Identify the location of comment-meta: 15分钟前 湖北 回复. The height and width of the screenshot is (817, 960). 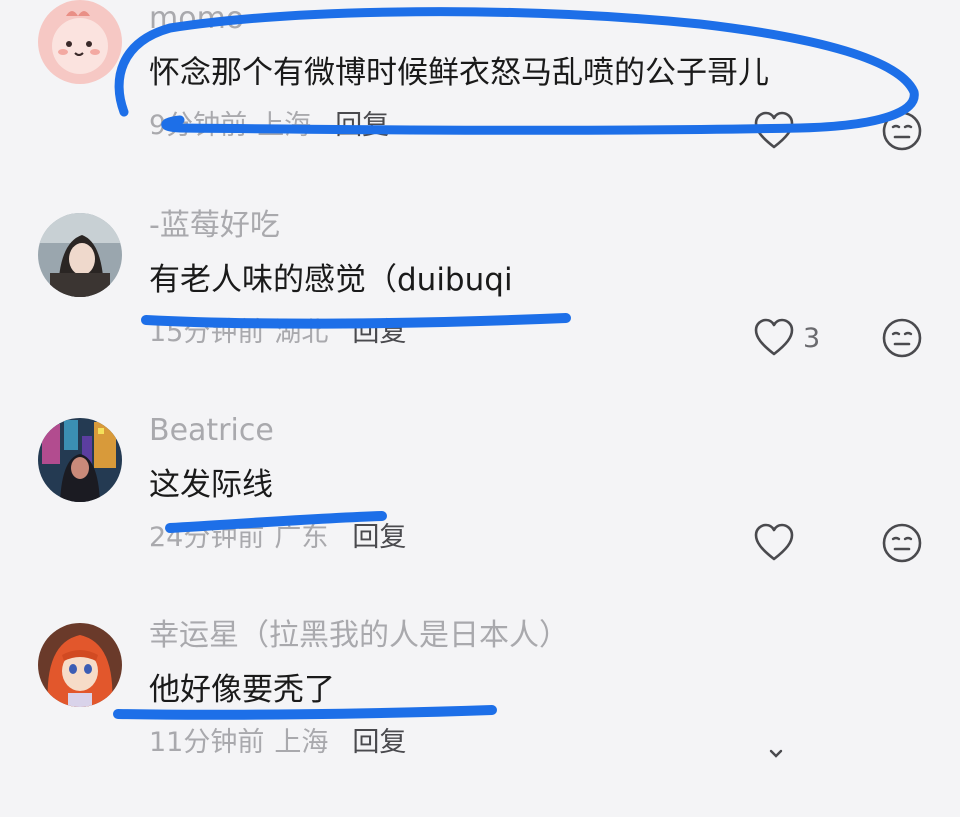
(282, 332).